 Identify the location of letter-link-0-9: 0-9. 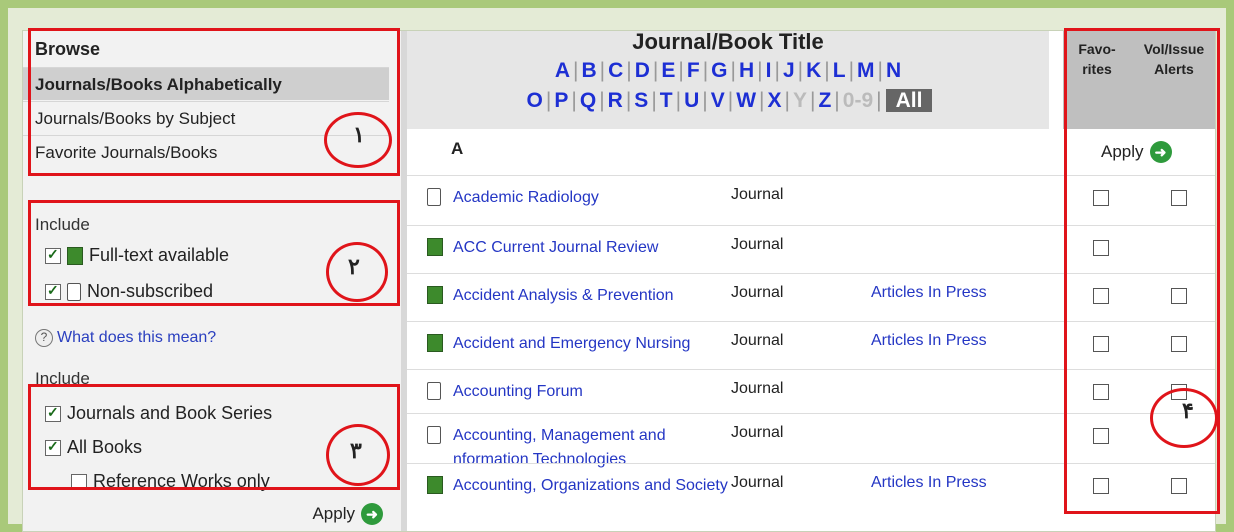
(858, 100).